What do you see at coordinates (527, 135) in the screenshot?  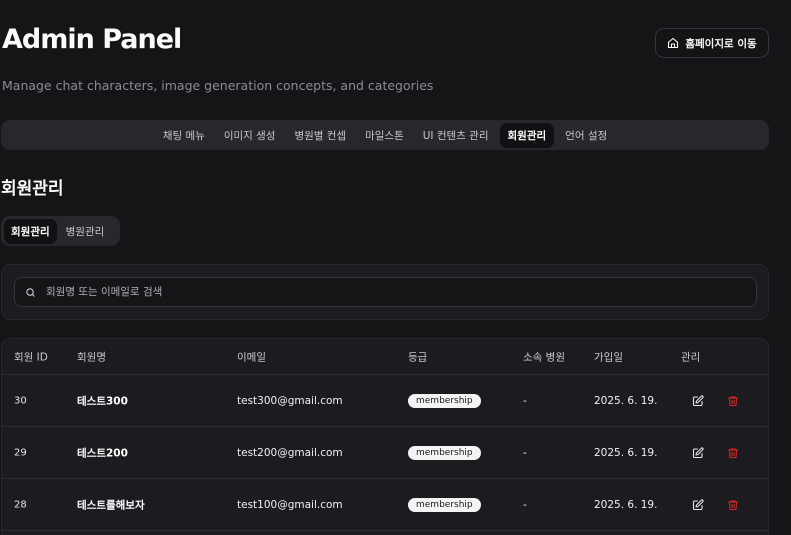 I see `tab-member-management: 회원관리` at bounding box center [527, 135].